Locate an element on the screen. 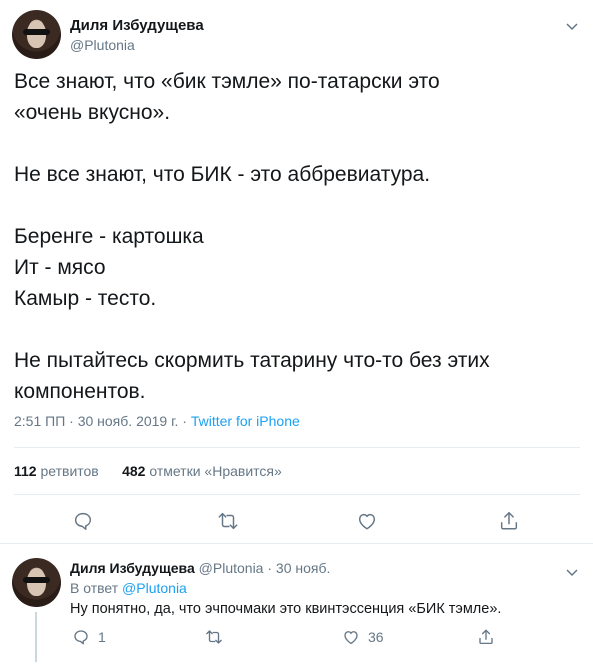 The width and height of the screenshot is (593, 665). reply-header: Диля Избудущева @Plutonia · 30 нояб. is located at coordinates (200, 568).